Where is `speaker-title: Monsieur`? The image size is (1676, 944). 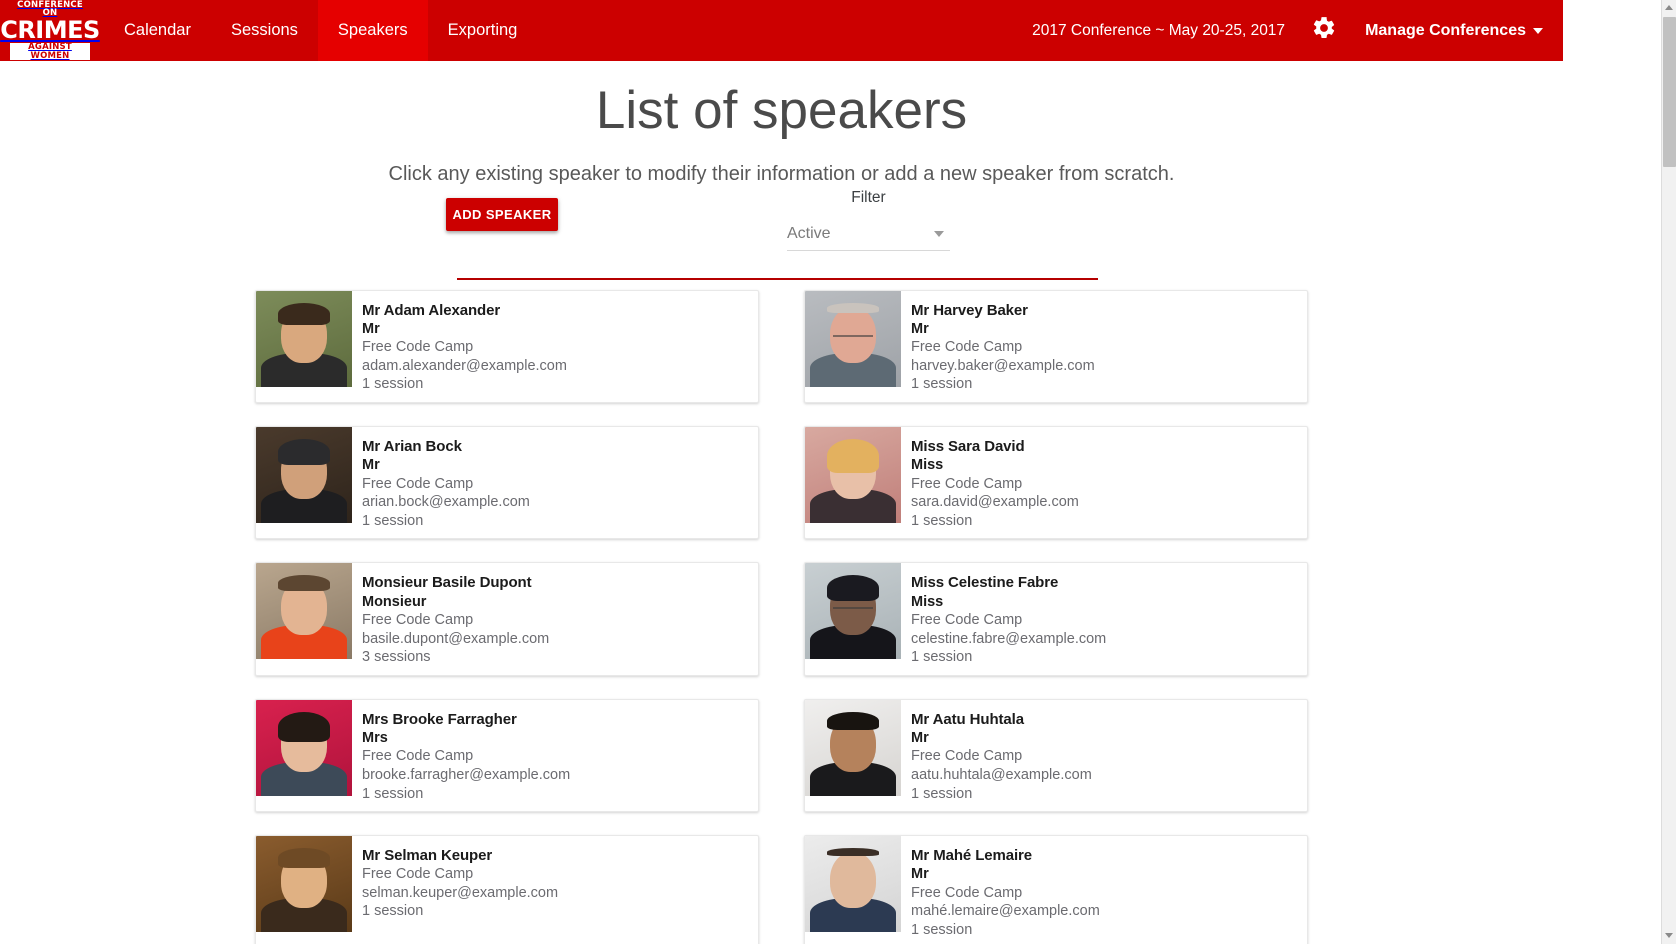
speaker-title: Monsieur is located at coordinates (394, 601).